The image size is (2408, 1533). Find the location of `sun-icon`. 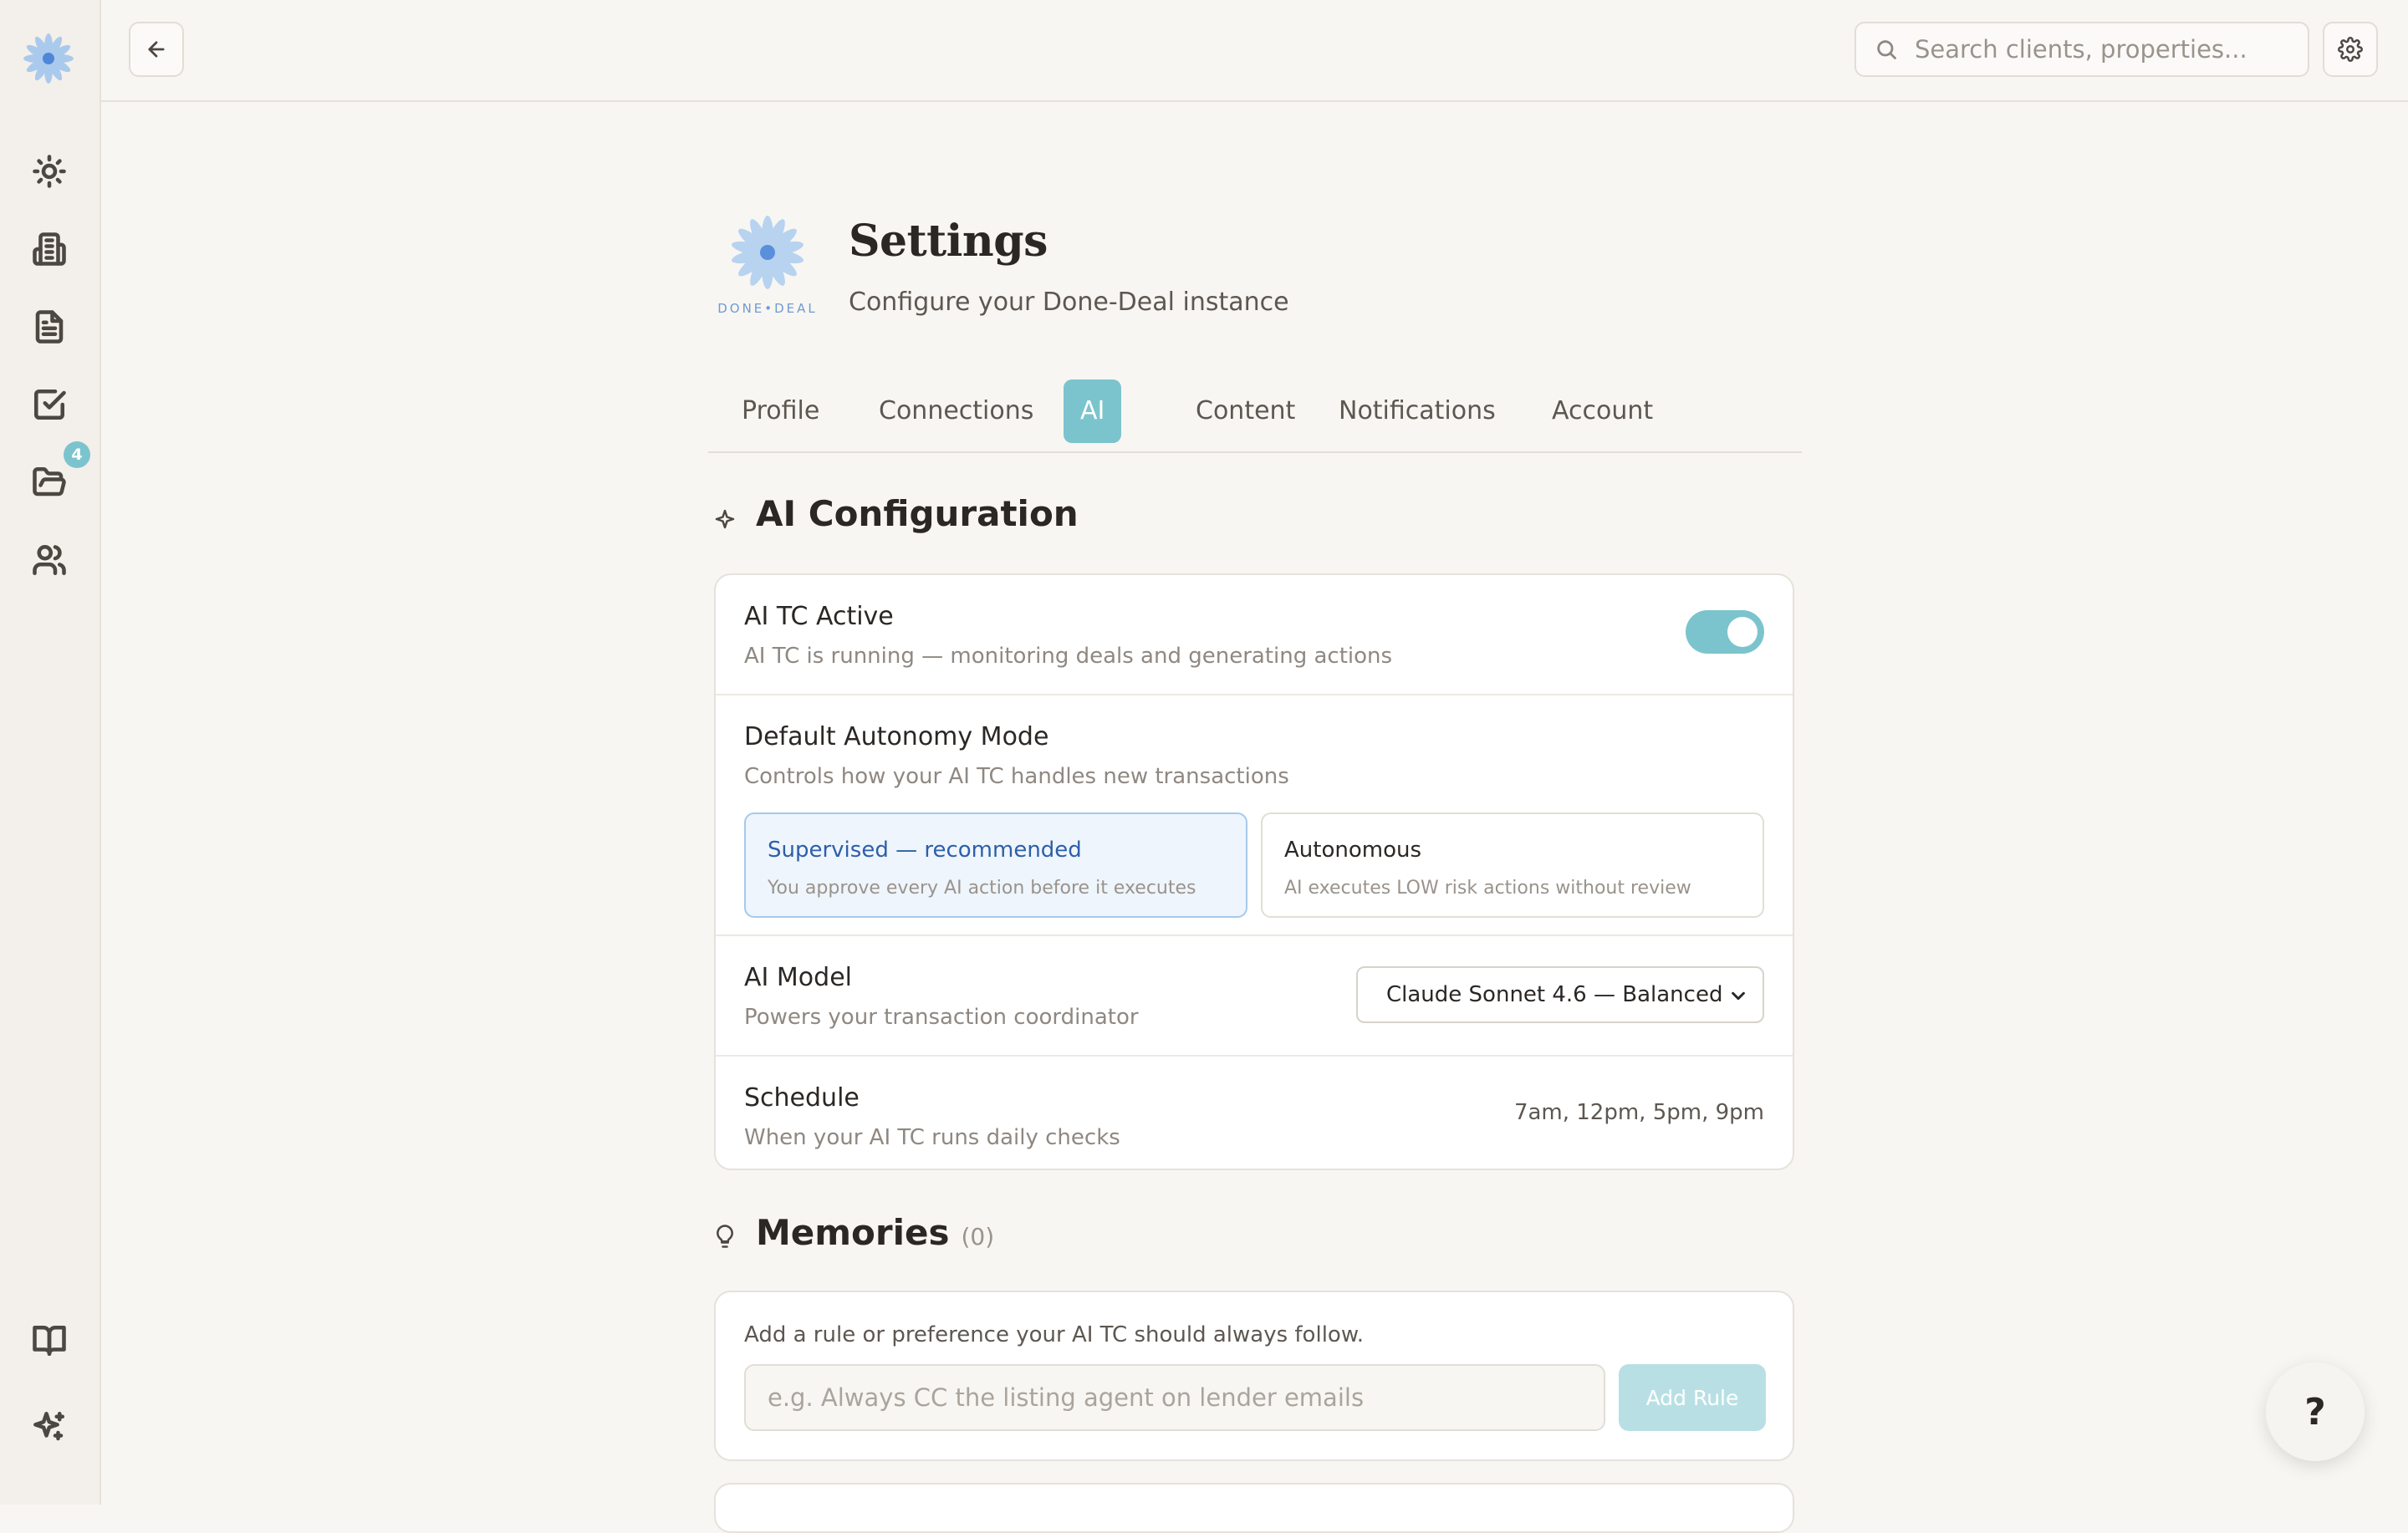

sun-icon is located at coordinates (50, 171).